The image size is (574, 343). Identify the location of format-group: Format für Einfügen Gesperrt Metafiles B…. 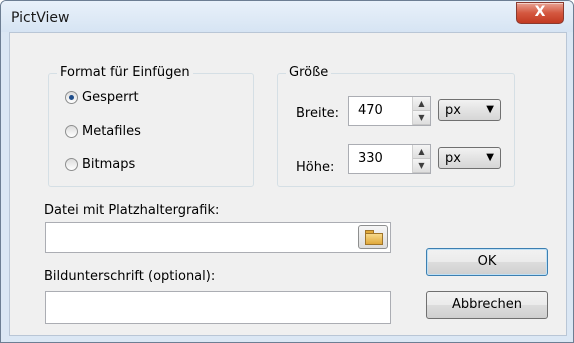
(151, 126).